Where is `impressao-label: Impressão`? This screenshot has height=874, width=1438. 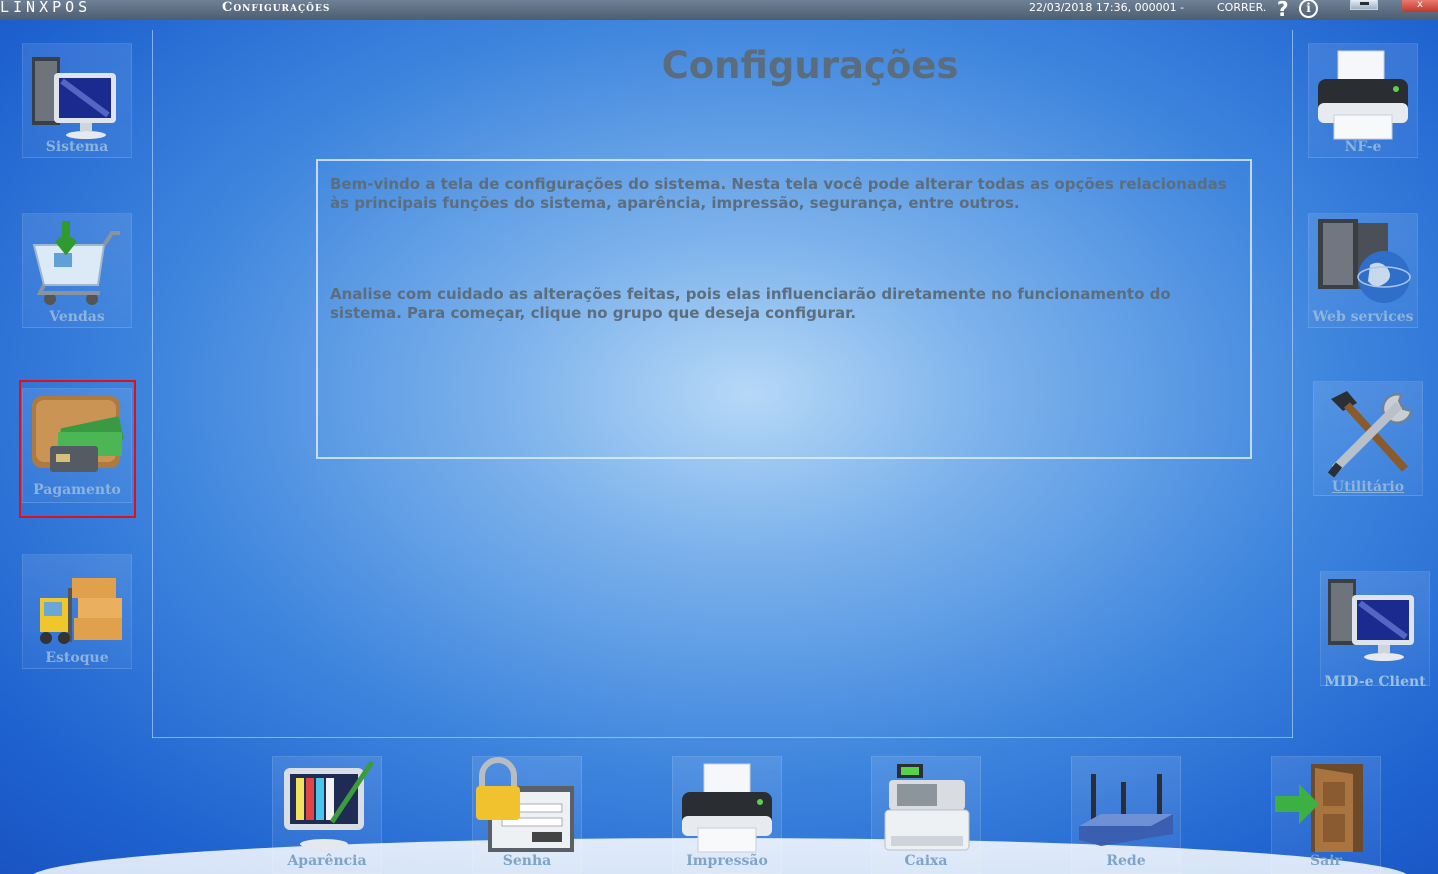
impressao-label: Impressão is located at coordinates (727, 861).